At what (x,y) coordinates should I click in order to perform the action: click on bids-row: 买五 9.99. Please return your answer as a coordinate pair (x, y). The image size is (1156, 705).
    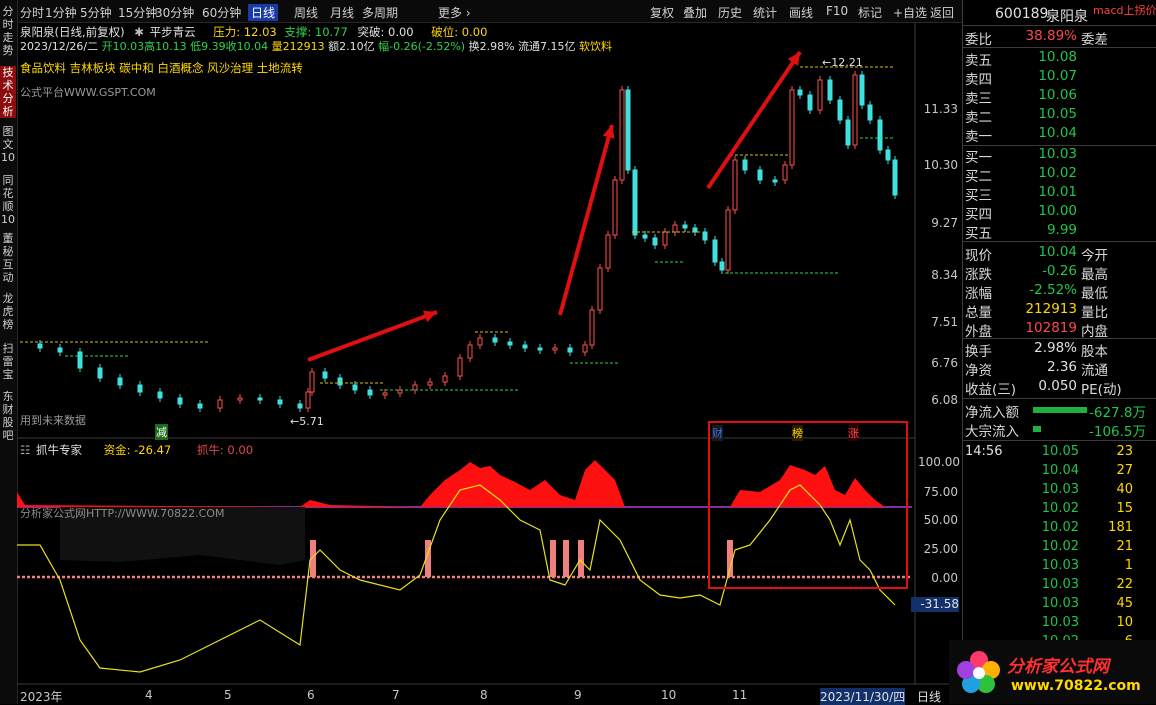
    Looking at the image, I should click on (1059, 232).